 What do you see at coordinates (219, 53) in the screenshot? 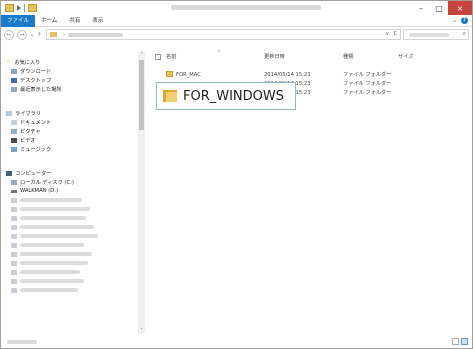
I see `sort-ascending-icon: ^` at bounding box center [219, 53].